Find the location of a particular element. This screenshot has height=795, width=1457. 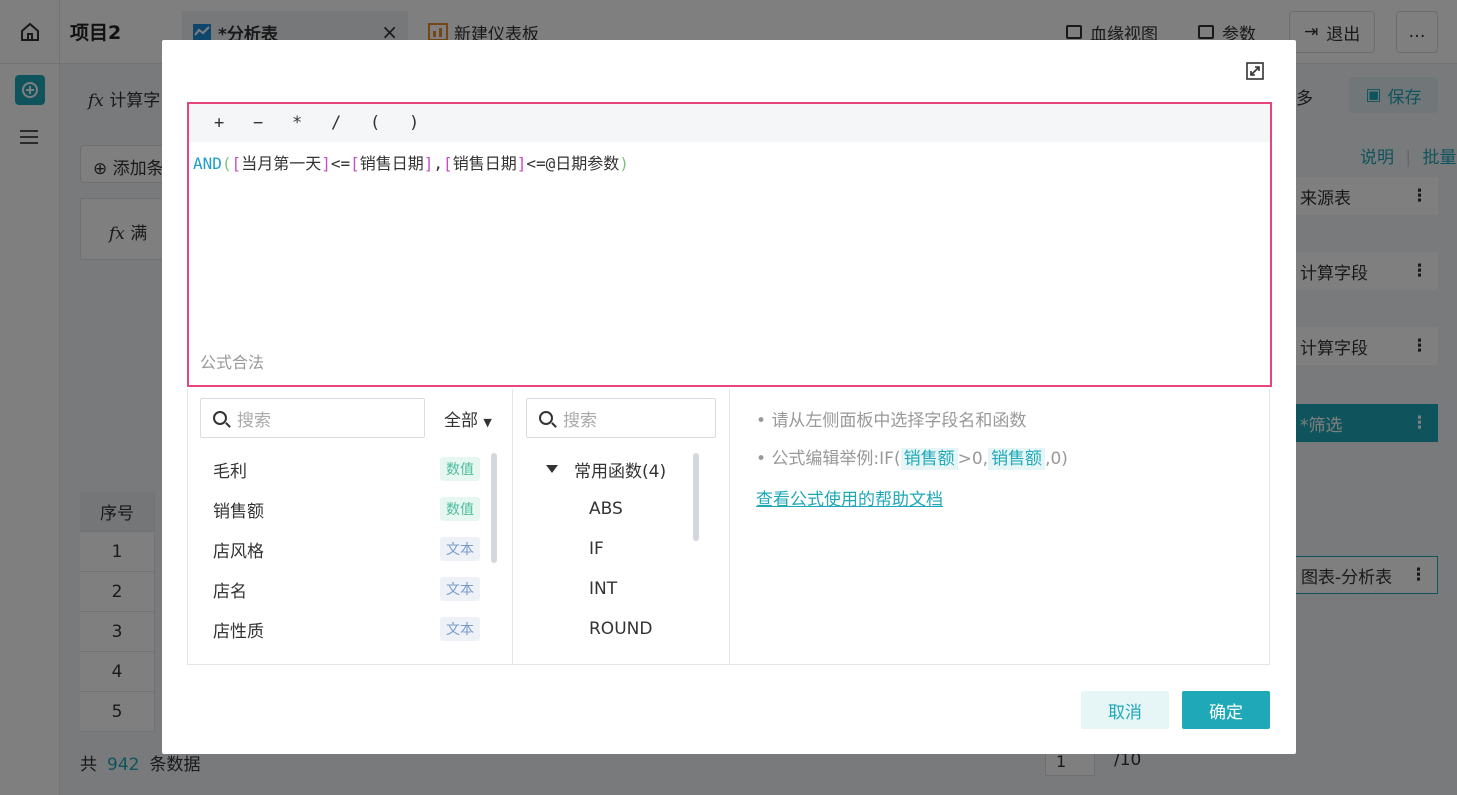

caret-down-icon is located at coordinates (552, 469).